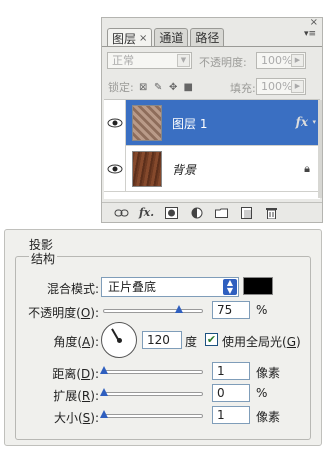 This screenshot has width=327, height=449. What do you see at coordinates (124, 38) in the screenshot?
I see `tab-label: 图层` at bounding box center [124, 38].